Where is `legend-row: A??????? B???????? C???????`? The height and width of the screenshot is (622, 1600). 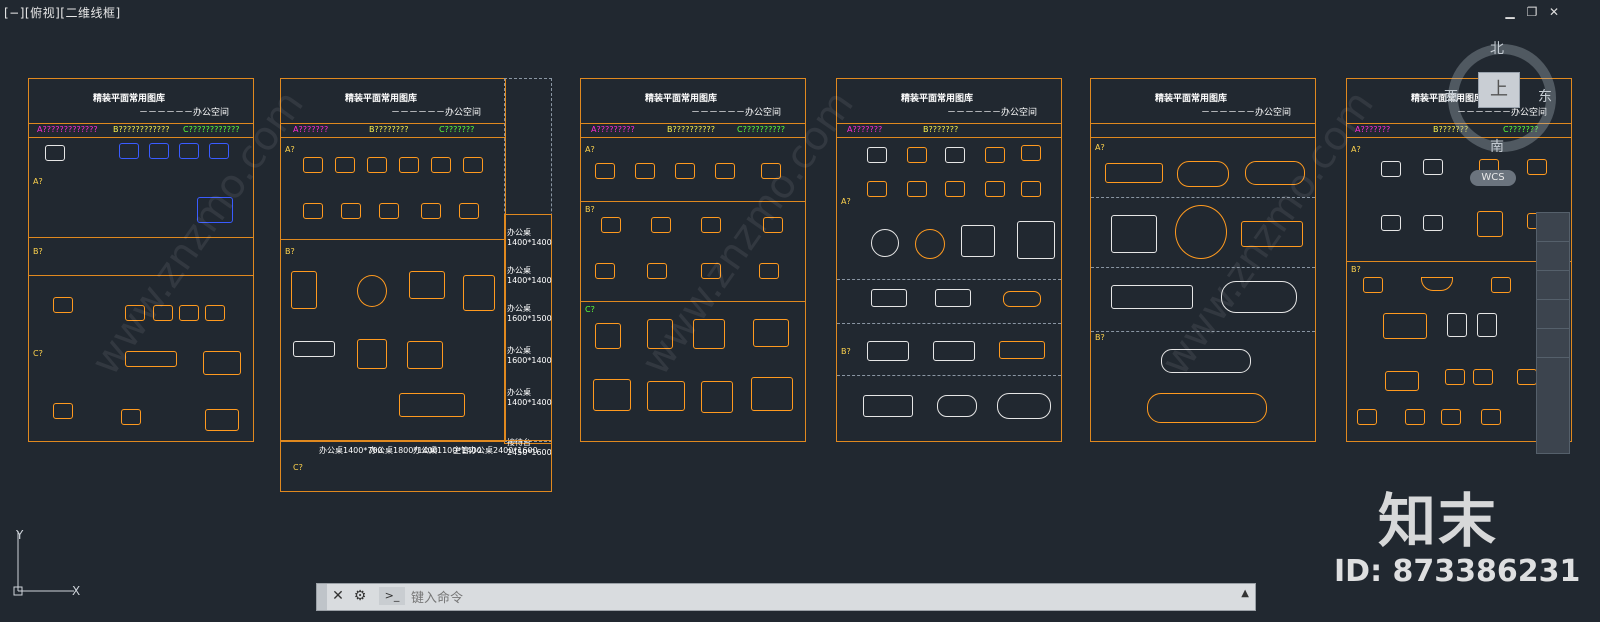 legend-row: A??????? B???????? C??????? is located at coordinates (393, 130).